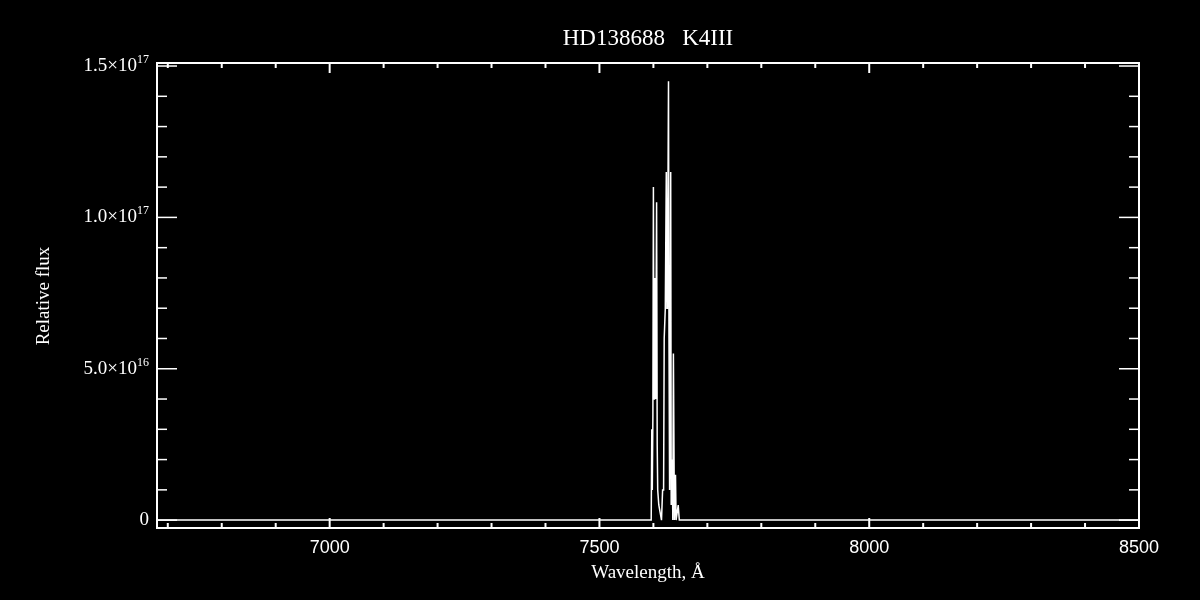  What do you see at coordinates (648, 571) in the screenshot?
I see `x-axis-label: Wavelength, Å` at bounding box center [648, 571].